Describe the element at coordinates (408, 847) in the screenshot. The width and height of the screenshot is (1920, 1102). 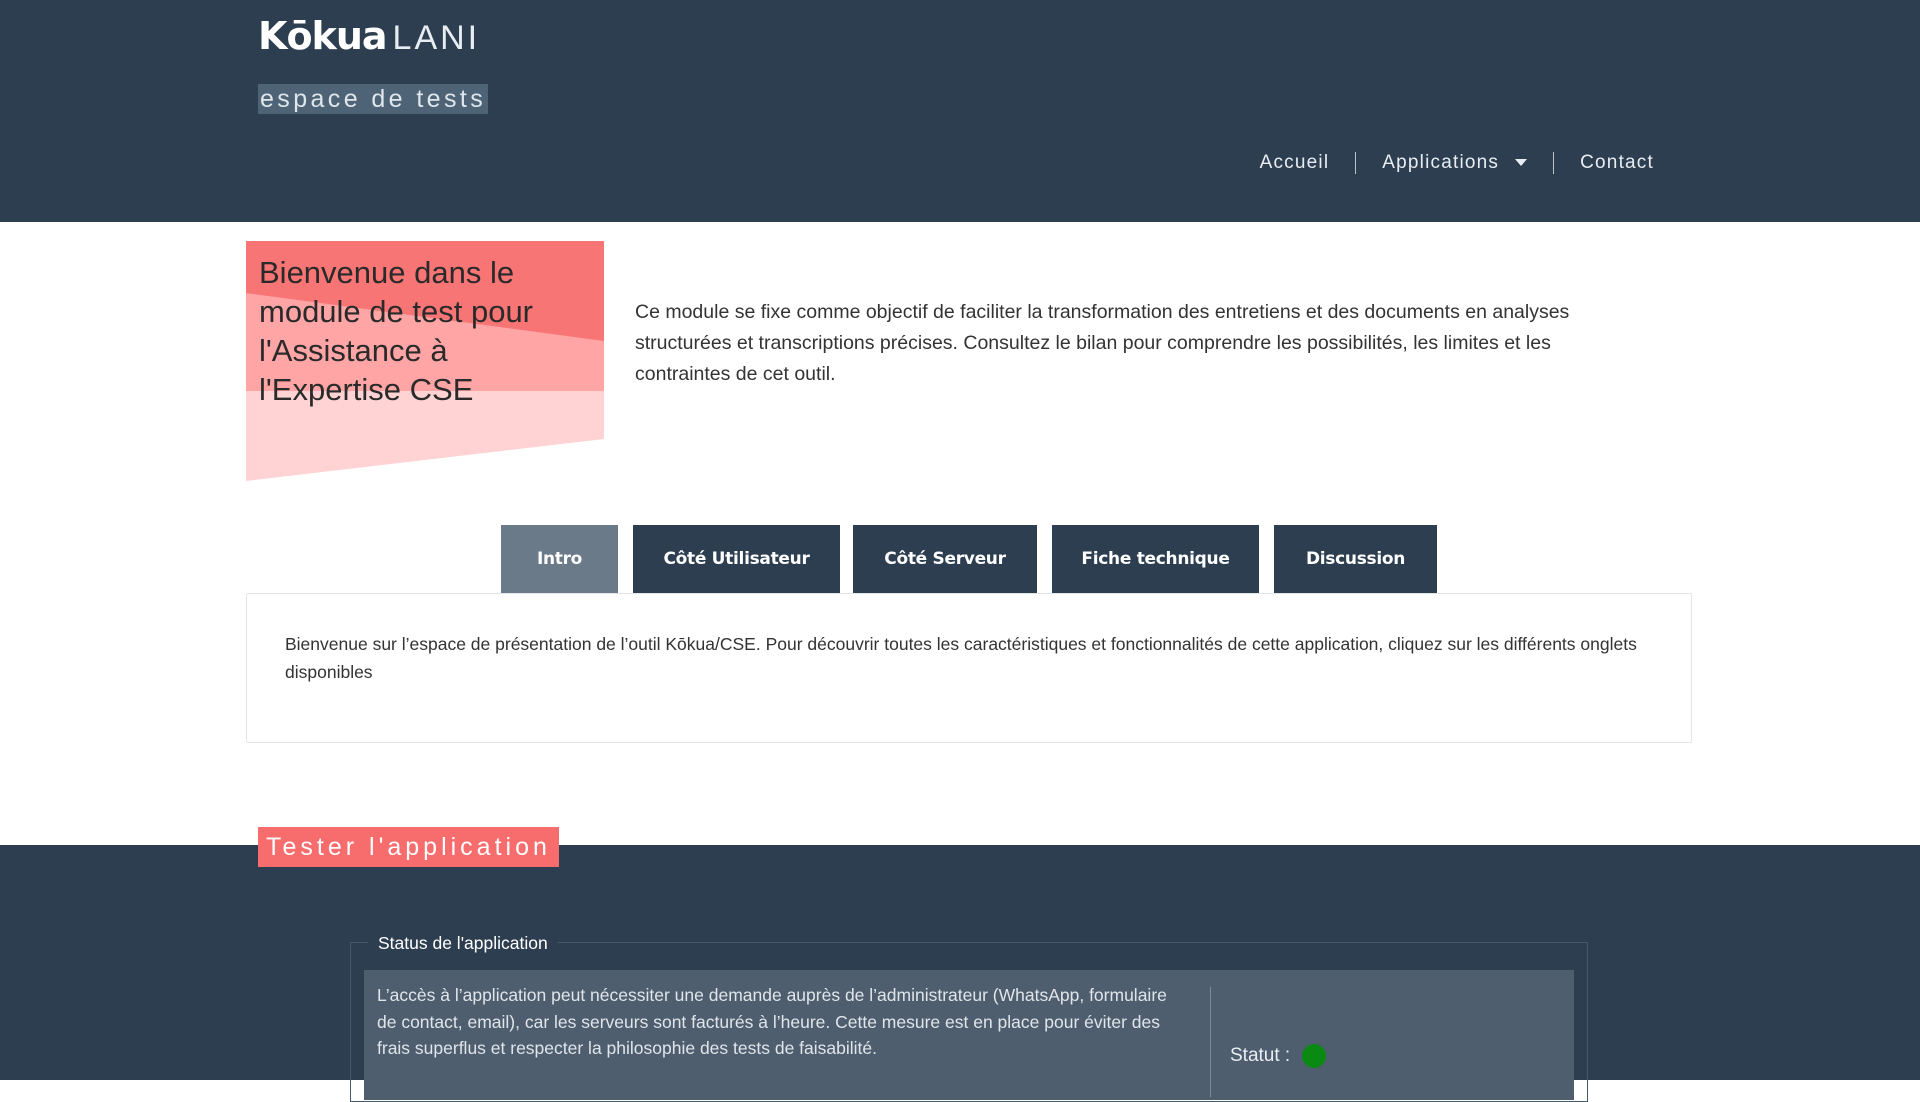
I see `section-heading: Tester l'application` at that location.